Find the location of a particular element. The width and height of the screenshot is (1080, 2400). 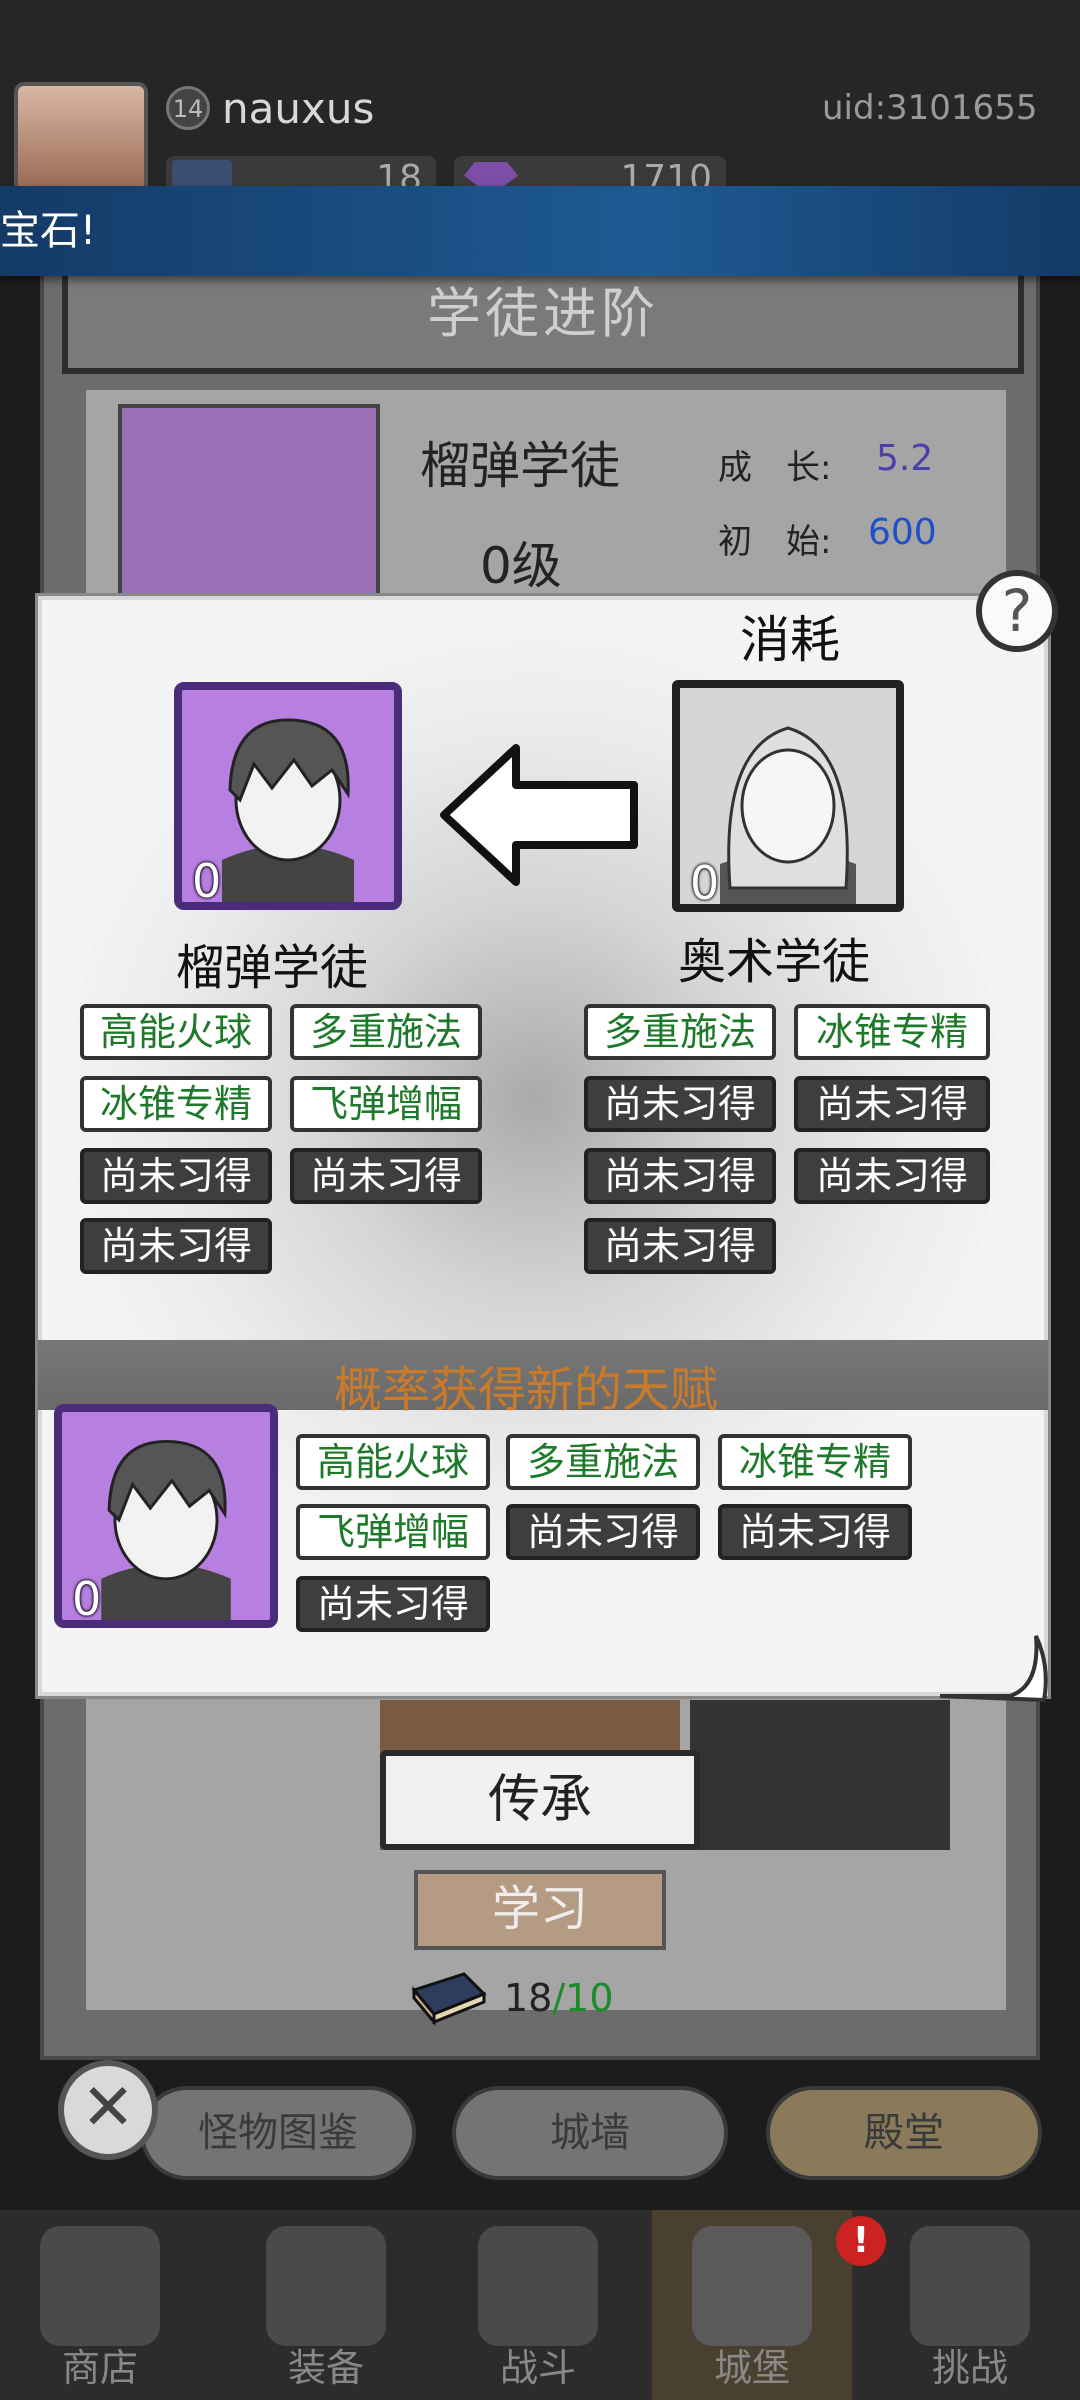

page-curl-decoration is located at coordinates (994, 1669).